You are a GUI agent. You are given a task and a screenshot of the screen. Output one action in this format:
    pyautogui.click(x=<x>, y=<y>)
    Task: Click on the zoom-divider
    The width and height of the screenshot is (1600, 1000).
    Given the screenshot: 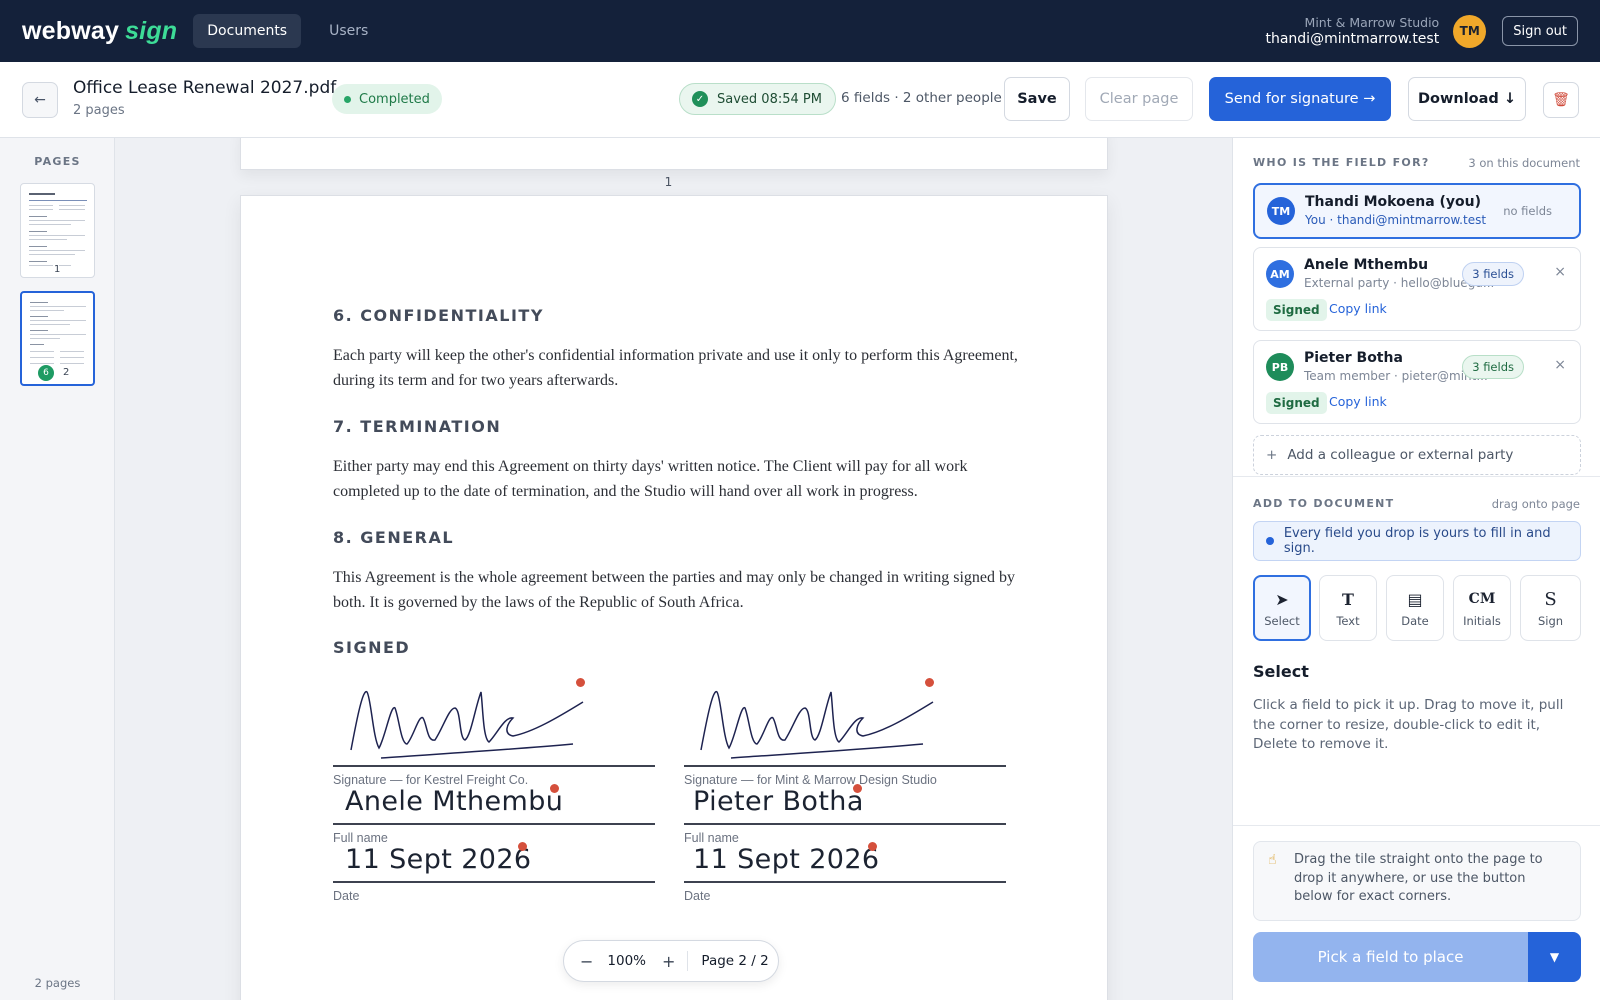 What is the action you would take?
    pyautogui.click(x=688, y=961)
    